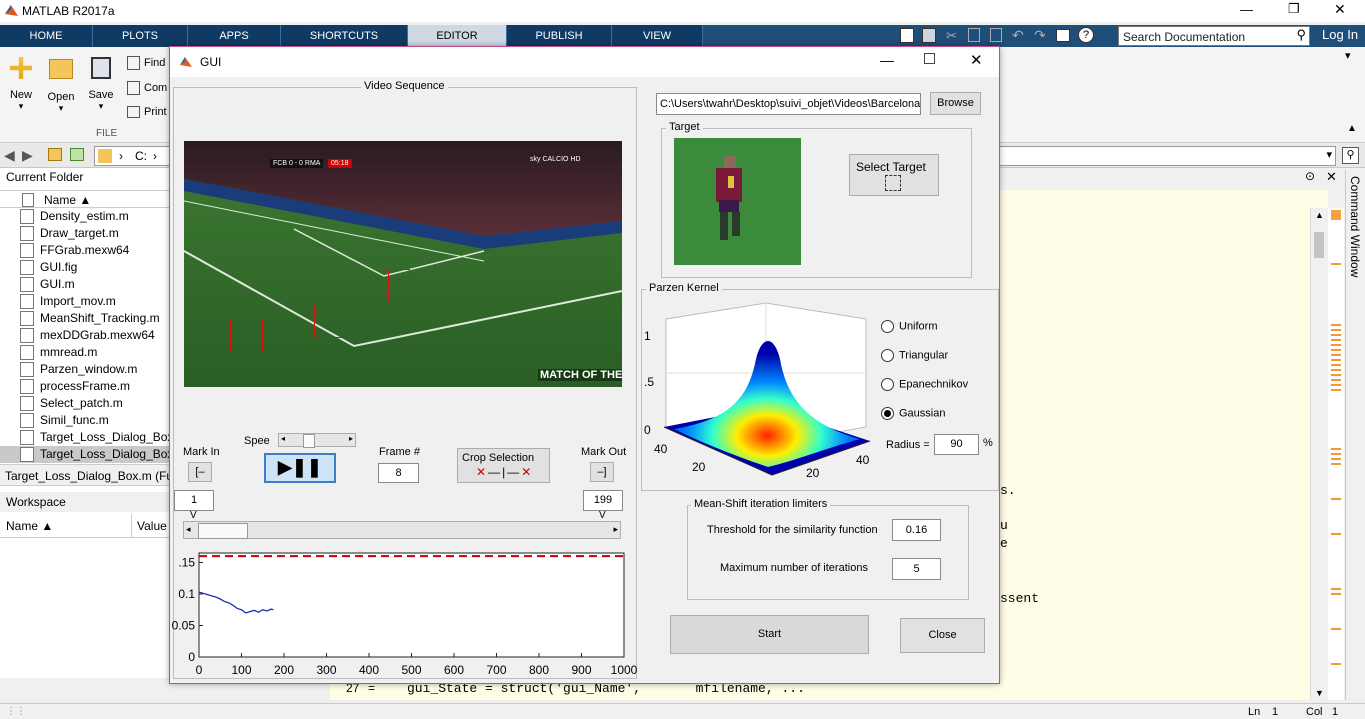 This screenshot has width=1365, height=719. What do you see at coordinates (1294, 9) in the screenshot?
I see `maximize-button: ❐` at bounding box center [1294, 9].